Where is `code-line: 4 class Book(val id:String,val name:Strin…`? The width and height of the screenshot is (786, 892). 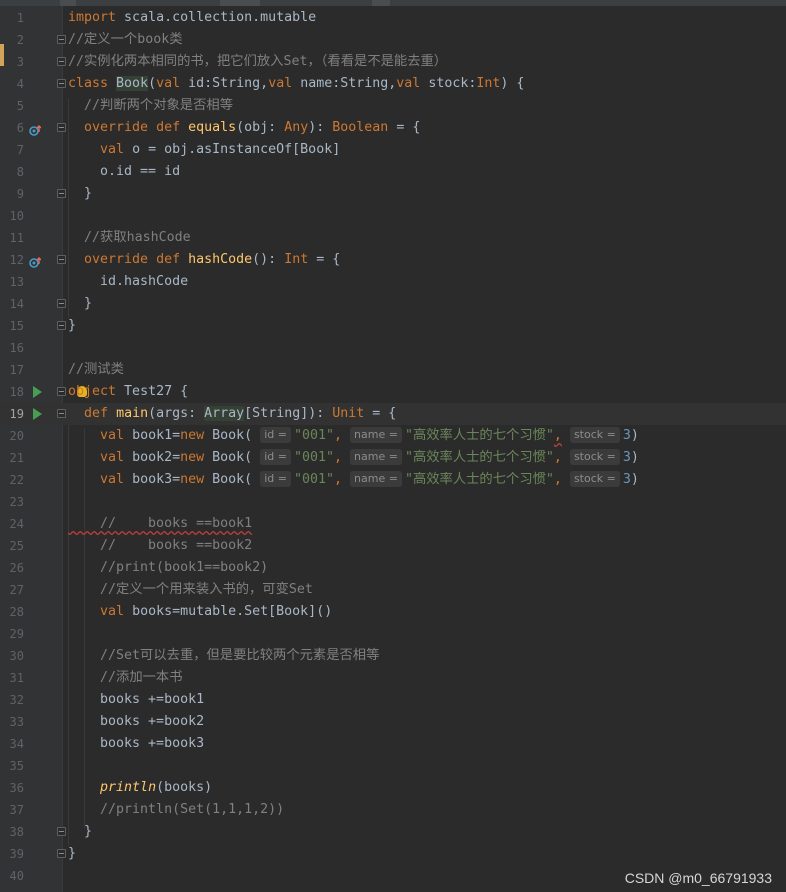
code-line: 4 class Book(val id:String,val name:Strin… is located at coordinates (393, 84).